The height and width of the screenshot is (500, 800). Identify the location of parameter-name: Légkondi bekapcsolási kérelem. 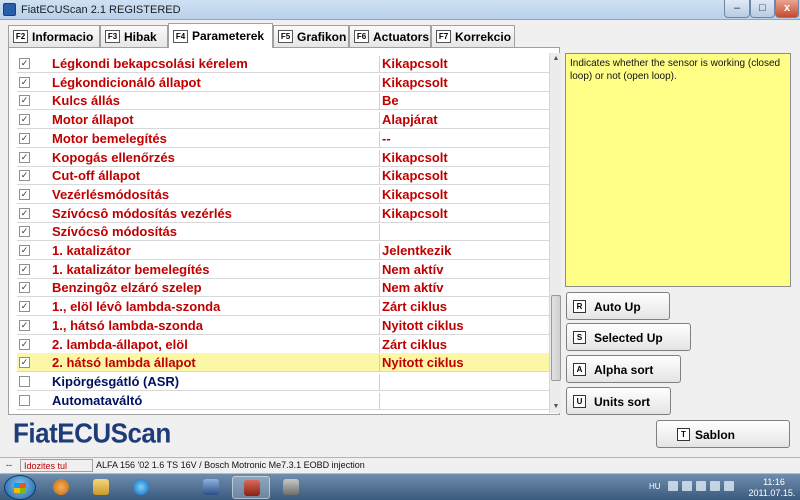
(208, 64).